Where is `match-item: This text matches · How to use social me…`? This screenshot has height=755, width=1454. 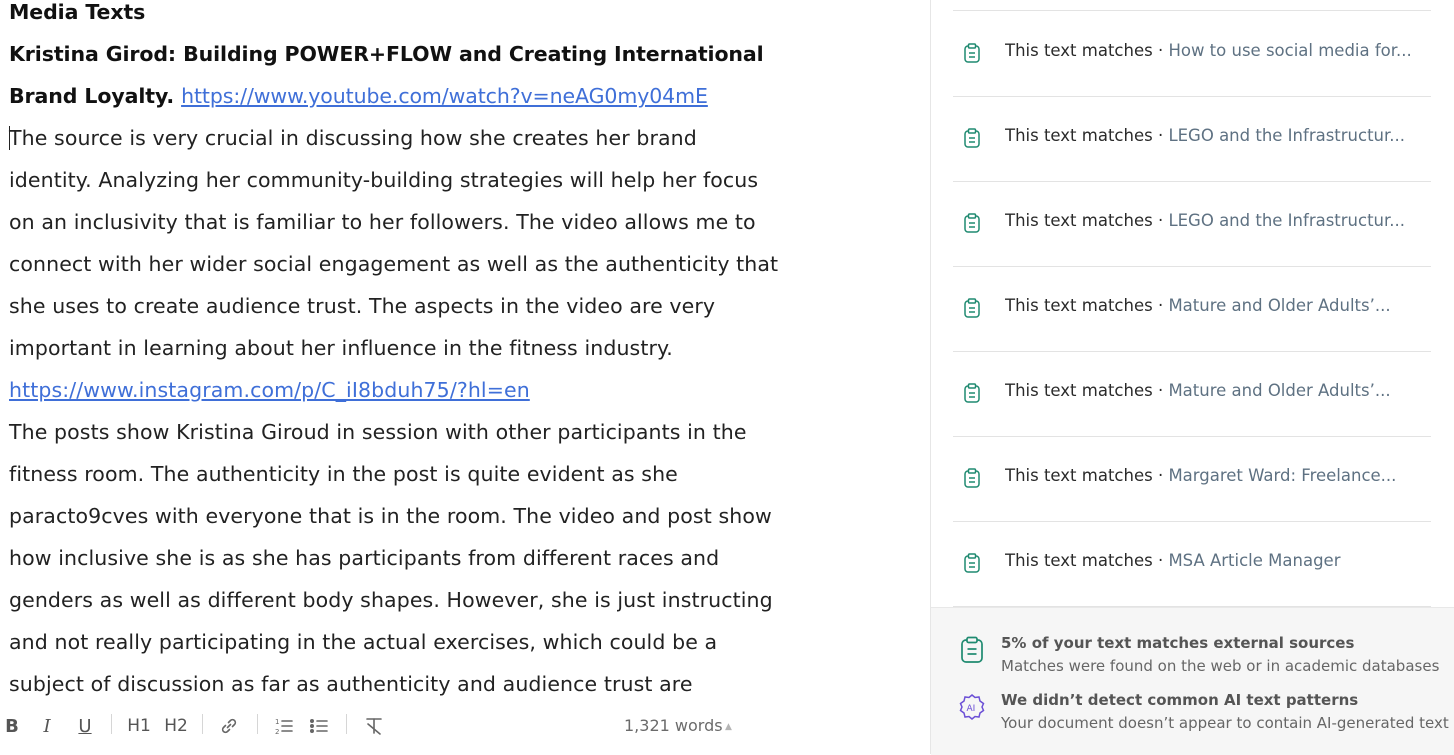
match-item: This text matches · How to use social me… is located at coordinates (1192, 54).